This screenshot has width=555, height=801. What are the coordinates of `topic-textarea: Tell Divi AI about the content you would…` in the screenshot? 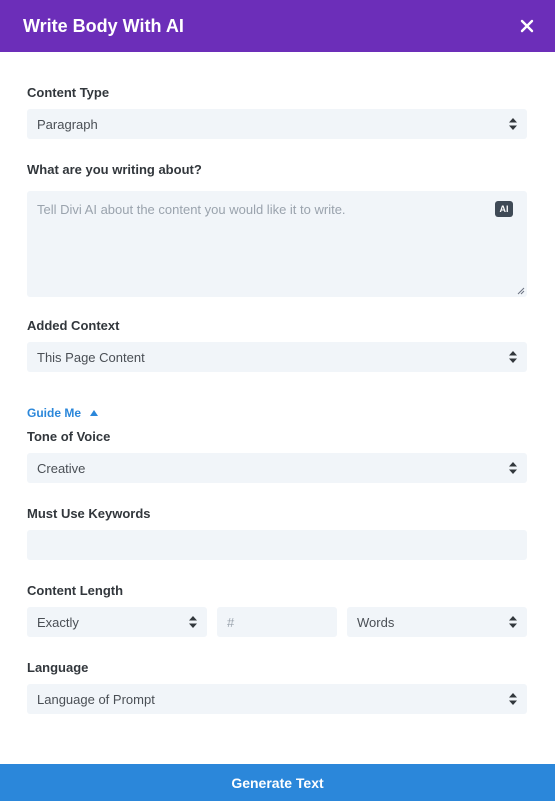 It's located at (277, 244).